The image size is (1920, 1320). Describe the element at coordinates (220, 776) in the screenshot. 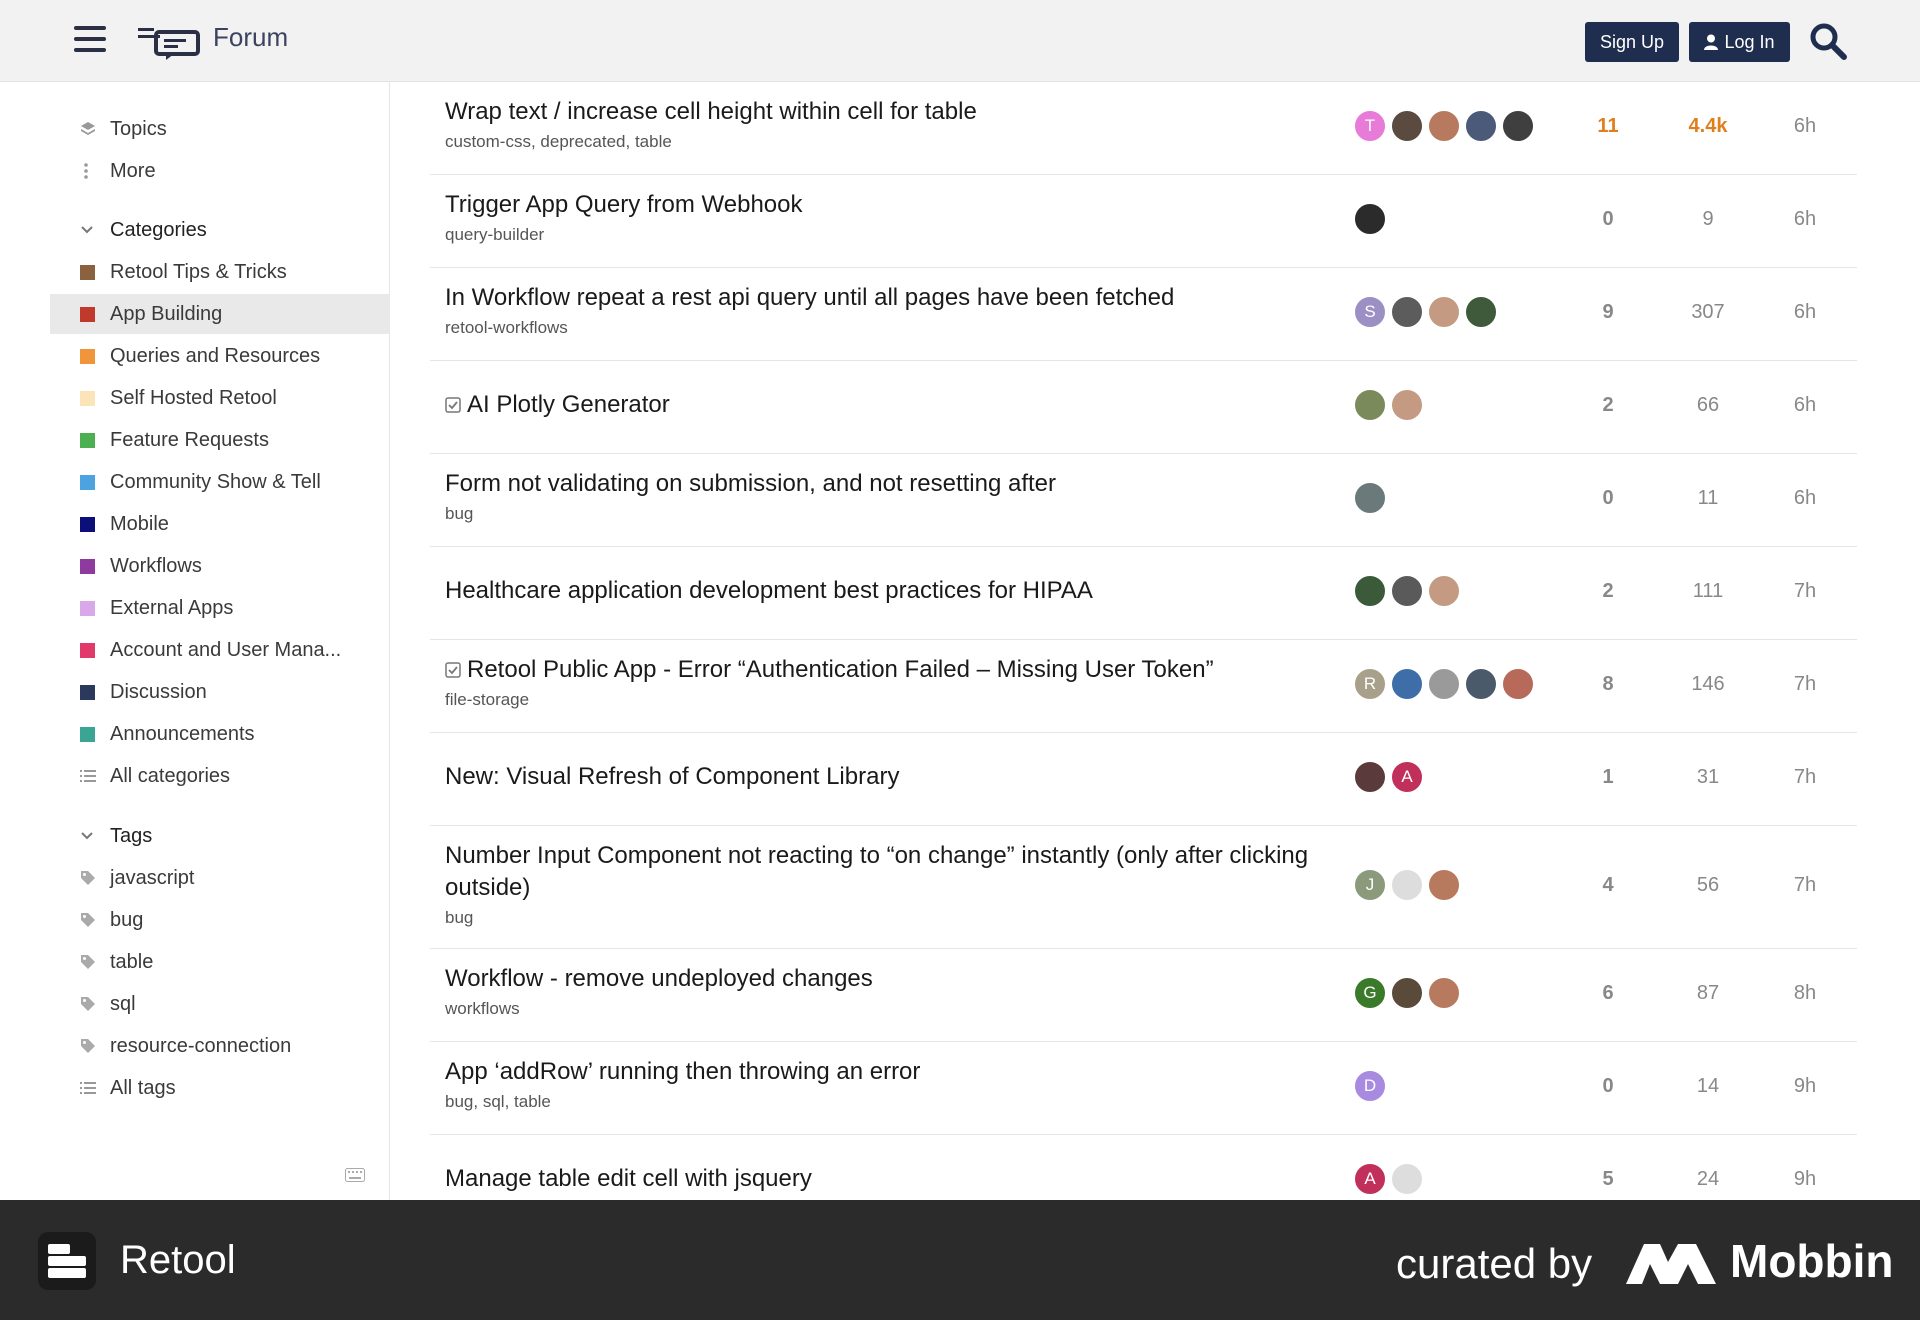

I see `sidebar-item-all-categories: All categories` at that location.